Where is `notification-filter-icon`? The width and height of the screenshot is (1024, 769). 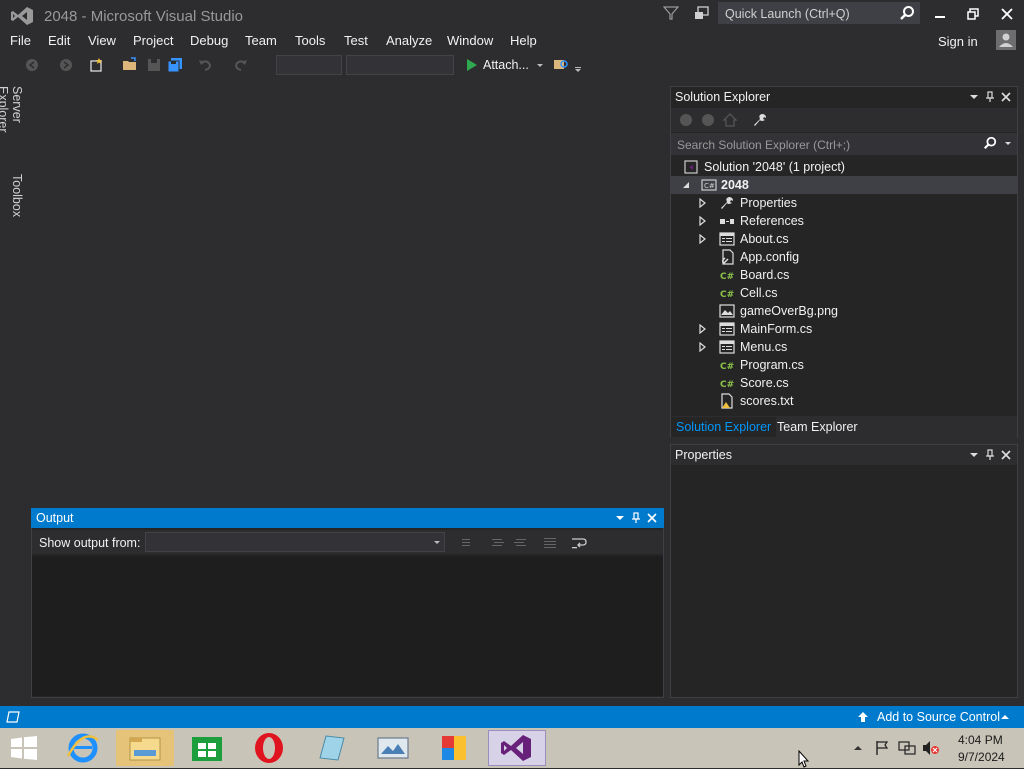 notification-filter-icon is located at coordinates (671, 13).